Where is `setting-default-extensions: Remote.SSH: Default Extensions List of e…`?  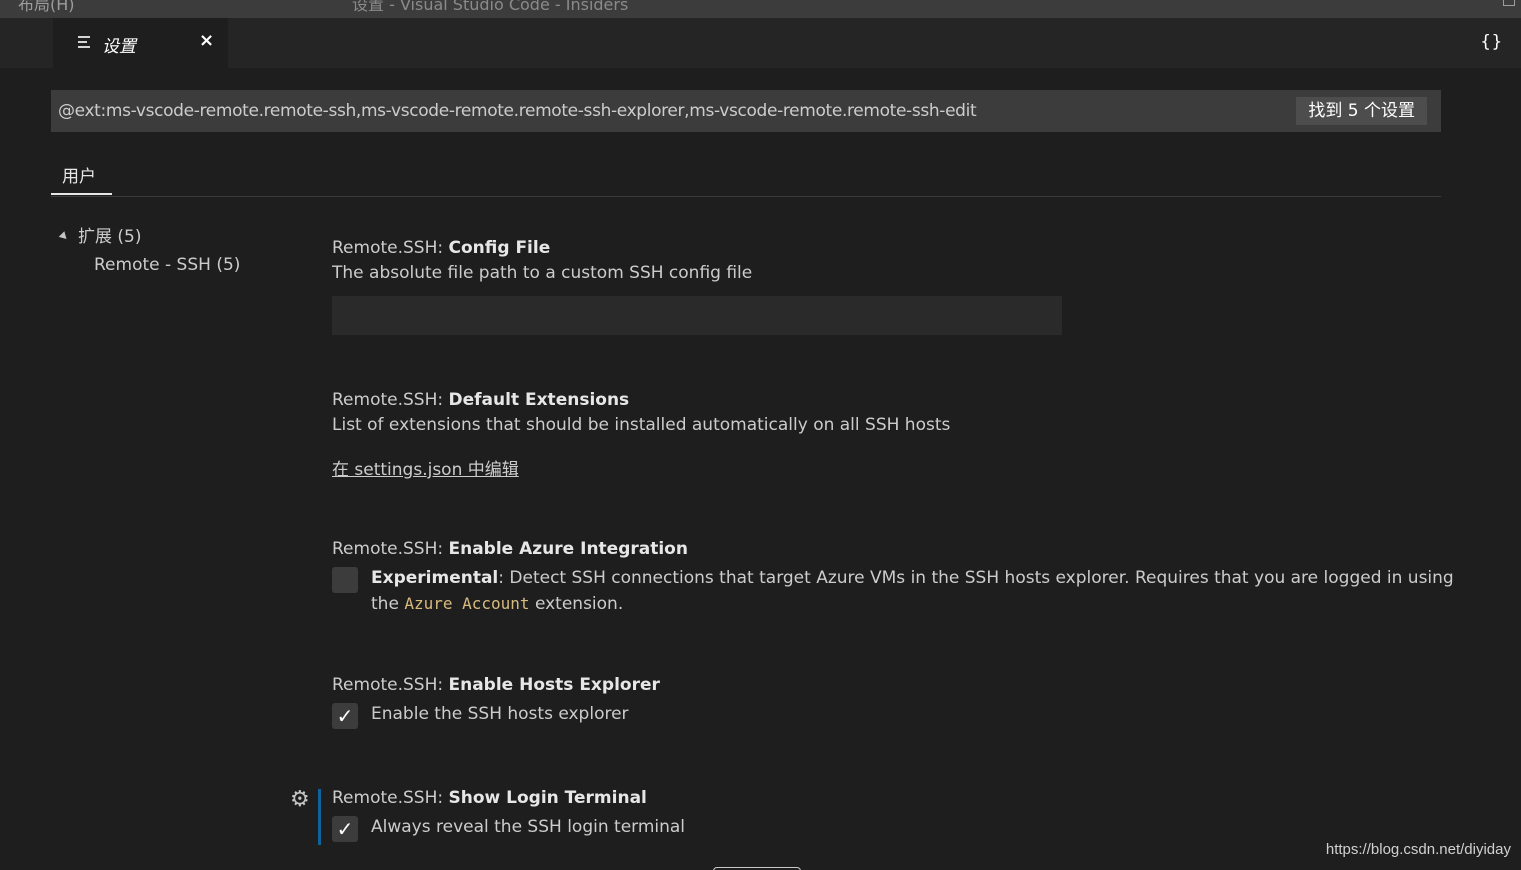
setting-default-extensions: Remote.SSH: Default Extensions List of e… is located at coordinates (641, 435).